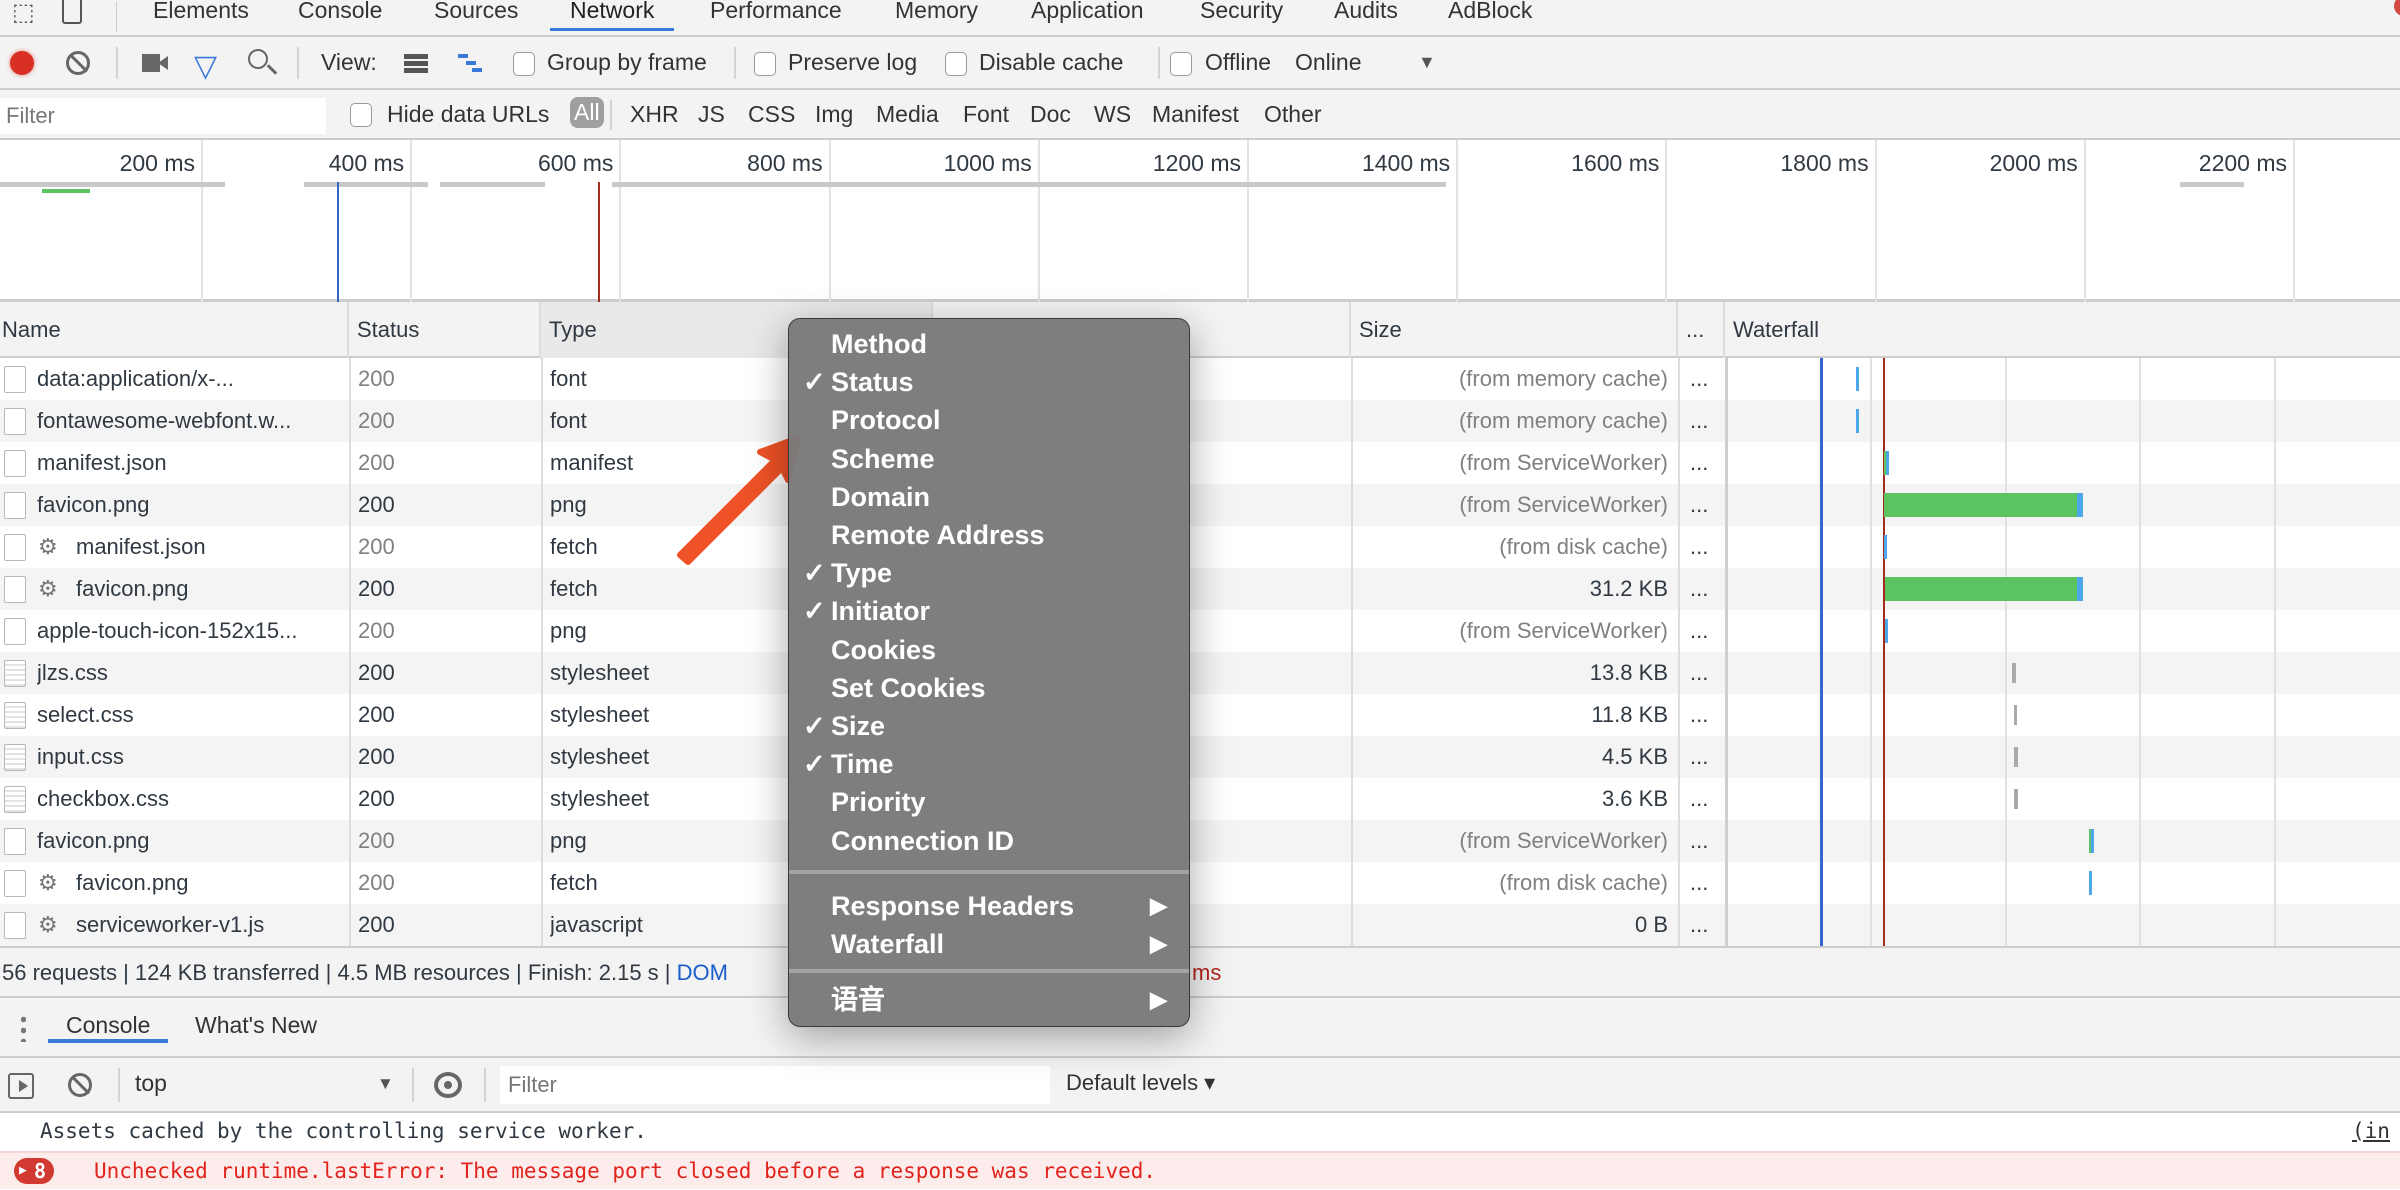 This screenshot has width=2400, height=1190. What do you see at coordinates (340, 15) in the screenshot?
I see `tab-console: Console` at bounding box center [340, 15].